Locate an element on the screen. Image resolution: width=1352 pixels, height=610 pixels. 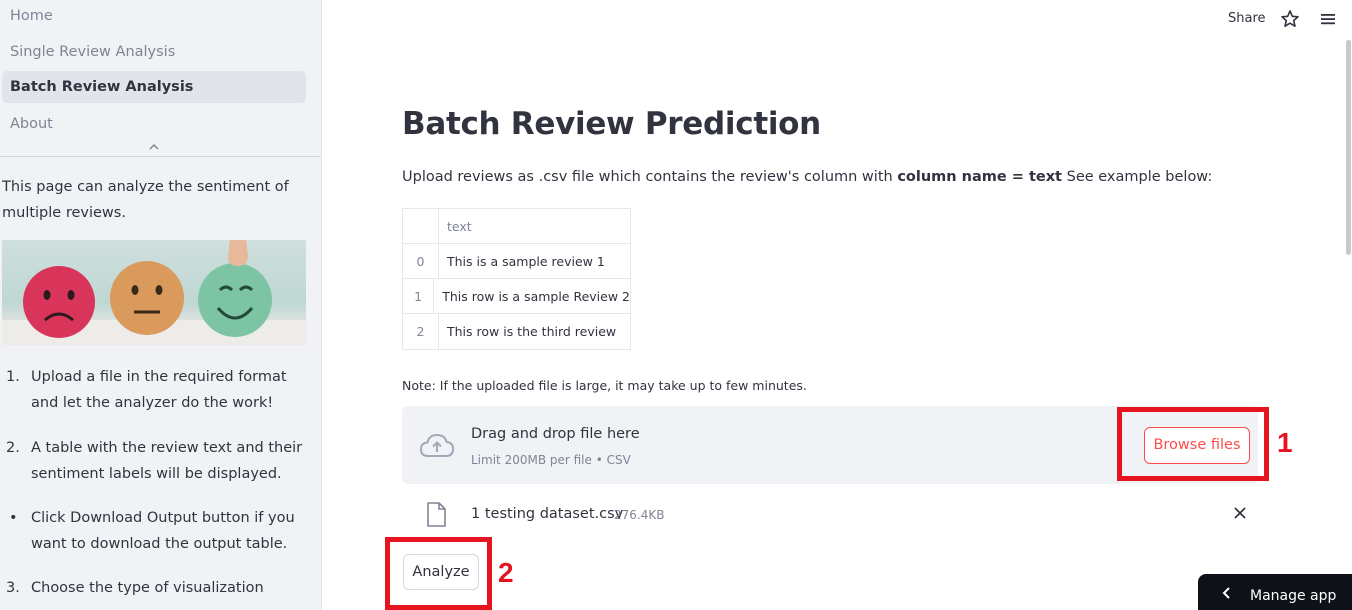
file-size: 276.4KB is located at coordinates (639, 515).